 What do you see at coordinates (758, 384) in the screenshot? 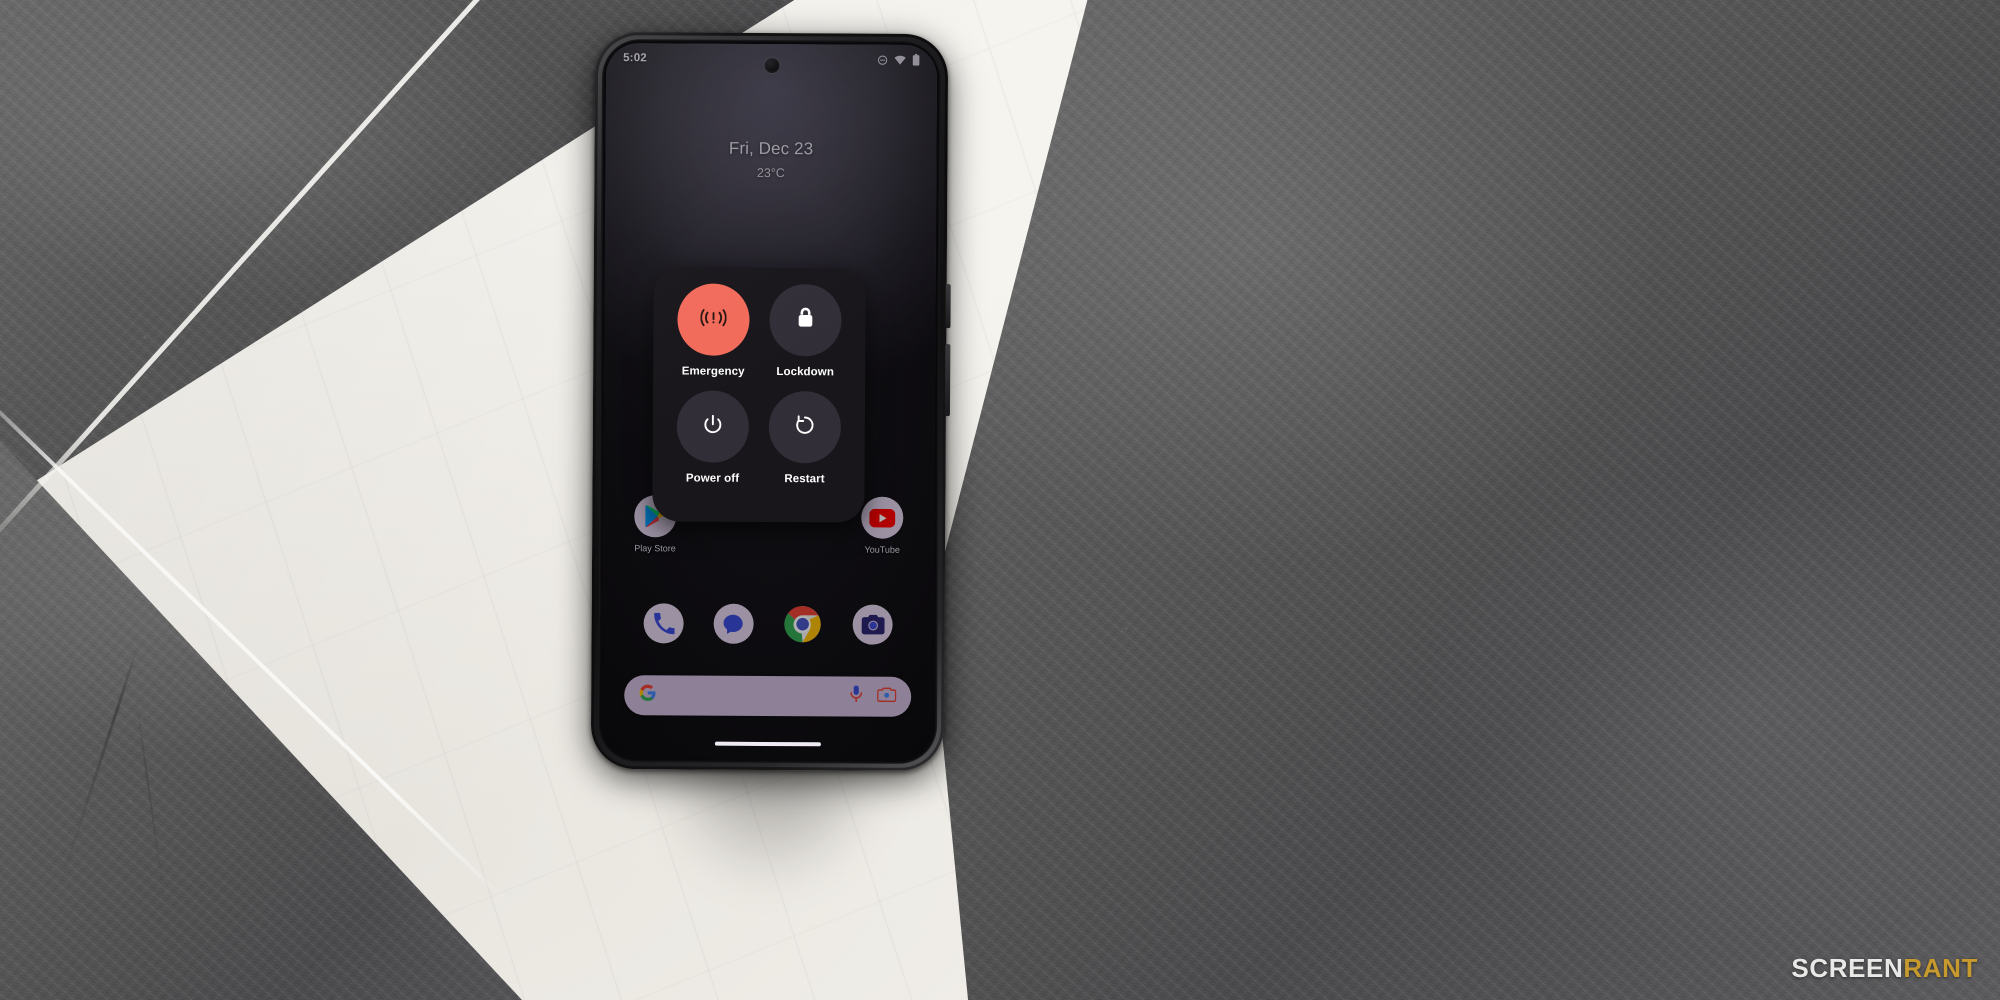
I see `power-menu-grid: Emergency Lockdown Power off Restart` at bounding box center [758, 384].